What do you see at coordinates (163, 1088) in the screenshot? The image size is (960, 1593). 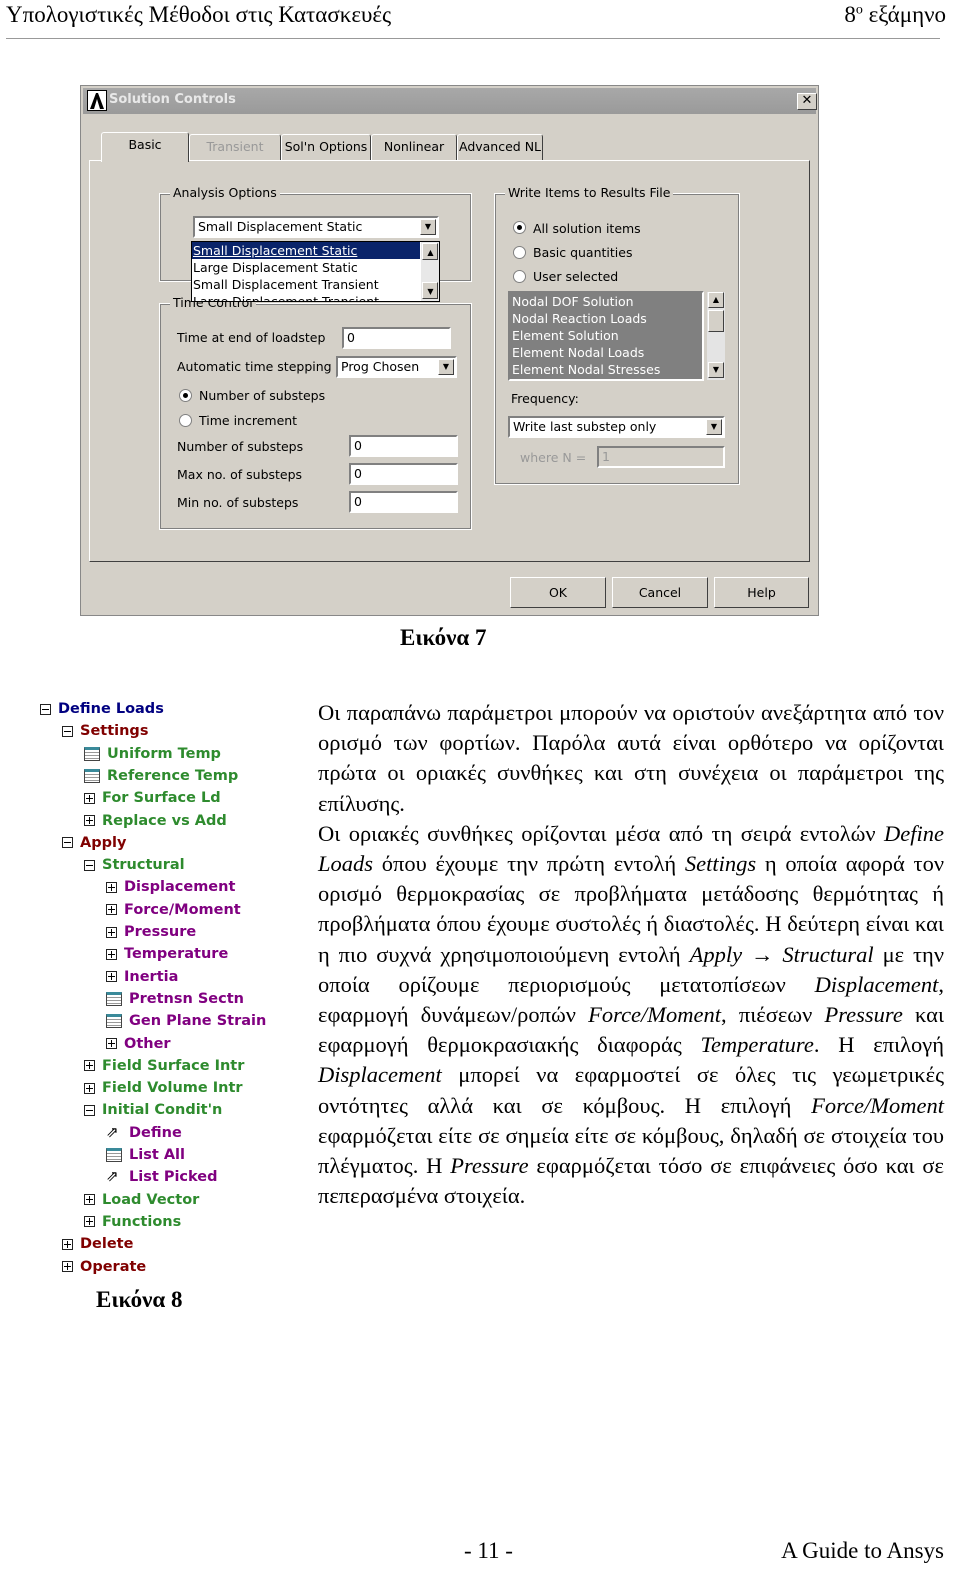 I see `tree-node: Field Volume Intr` at bounding box center [163, 1088].